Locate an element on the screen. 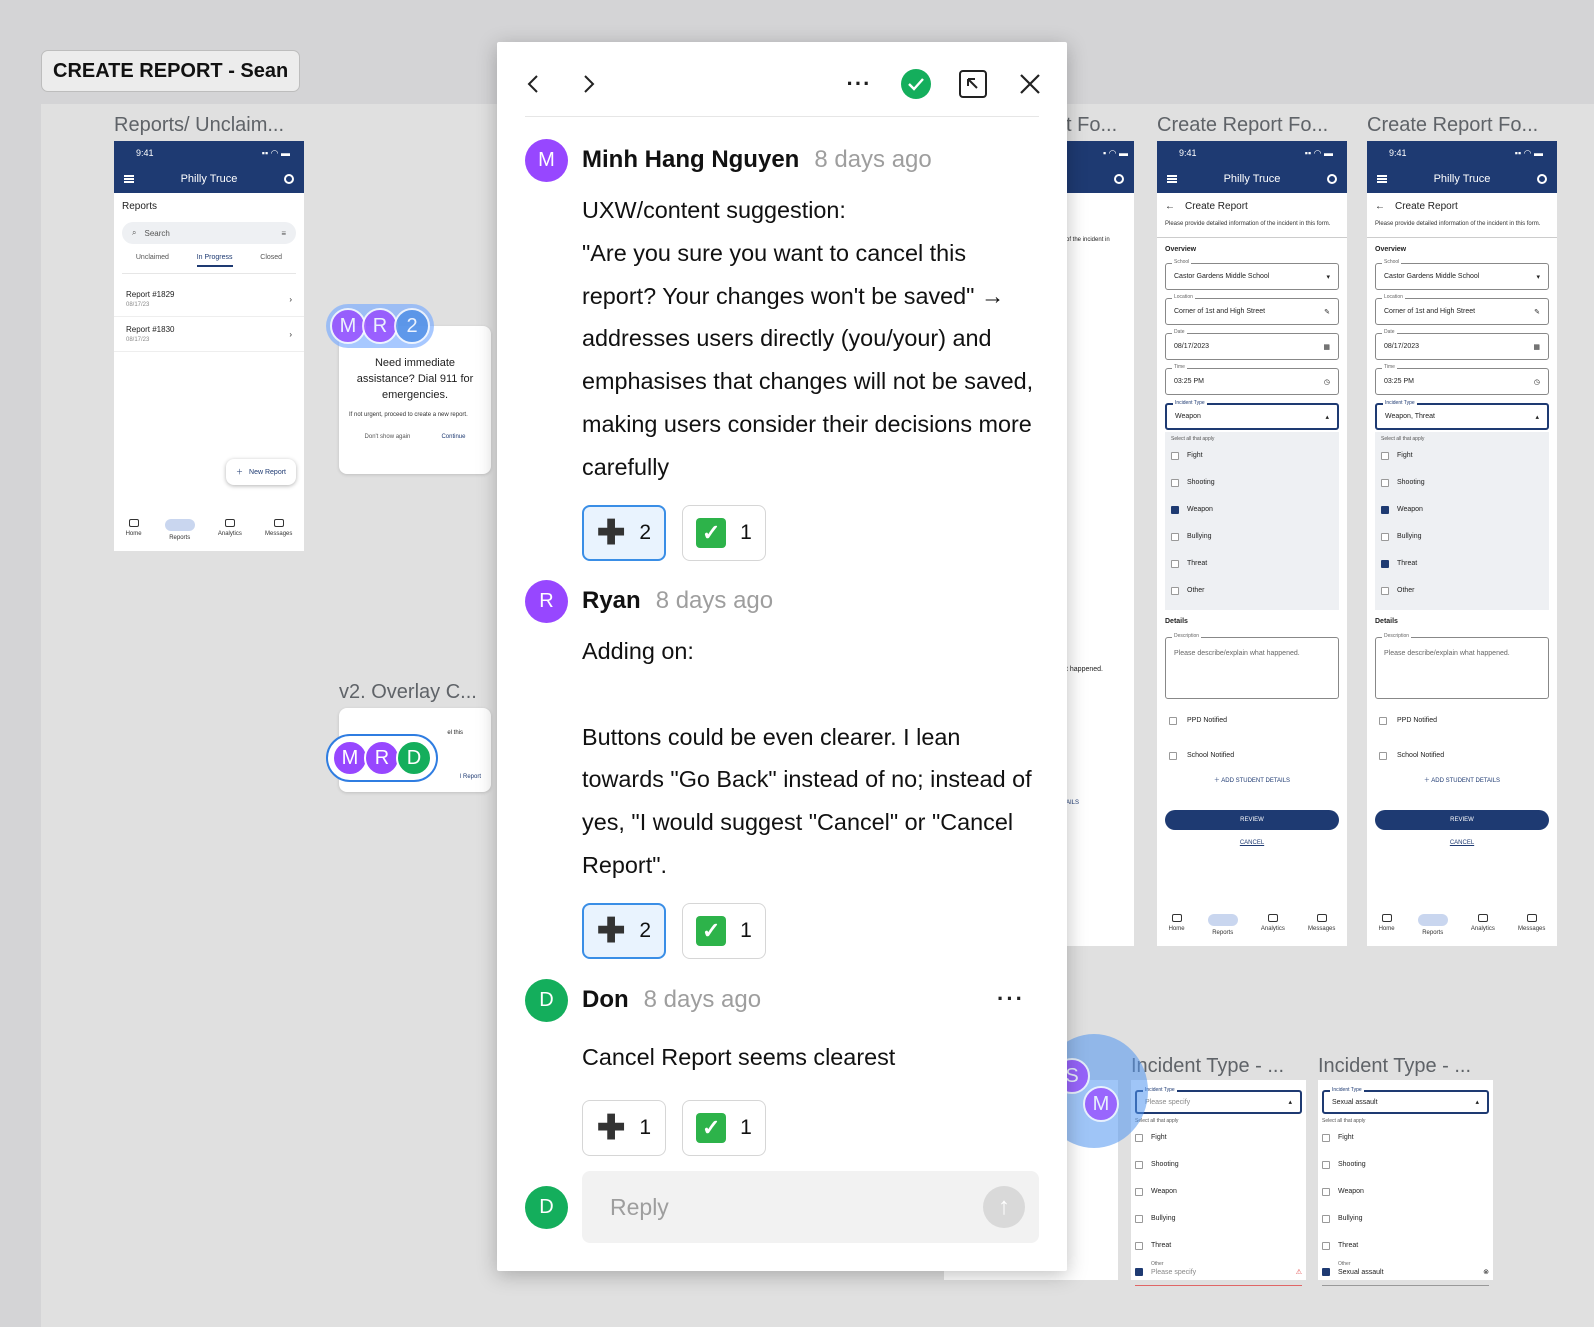  list-item: Report #1829 08/17/23 › is located at coordinates (209, 299).